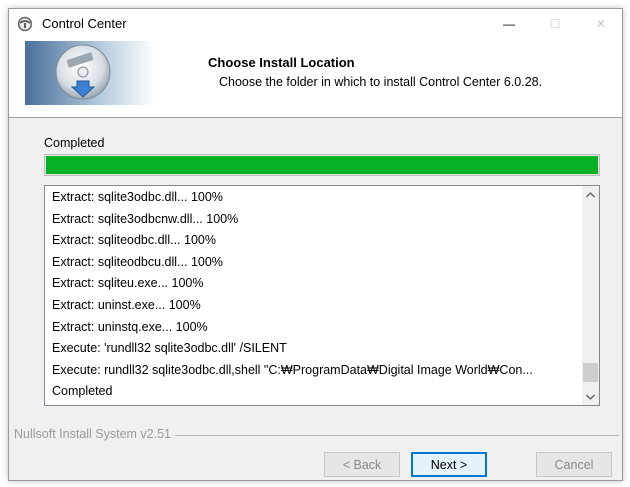  I want to click on next-button: Next >, so click(449, 464).